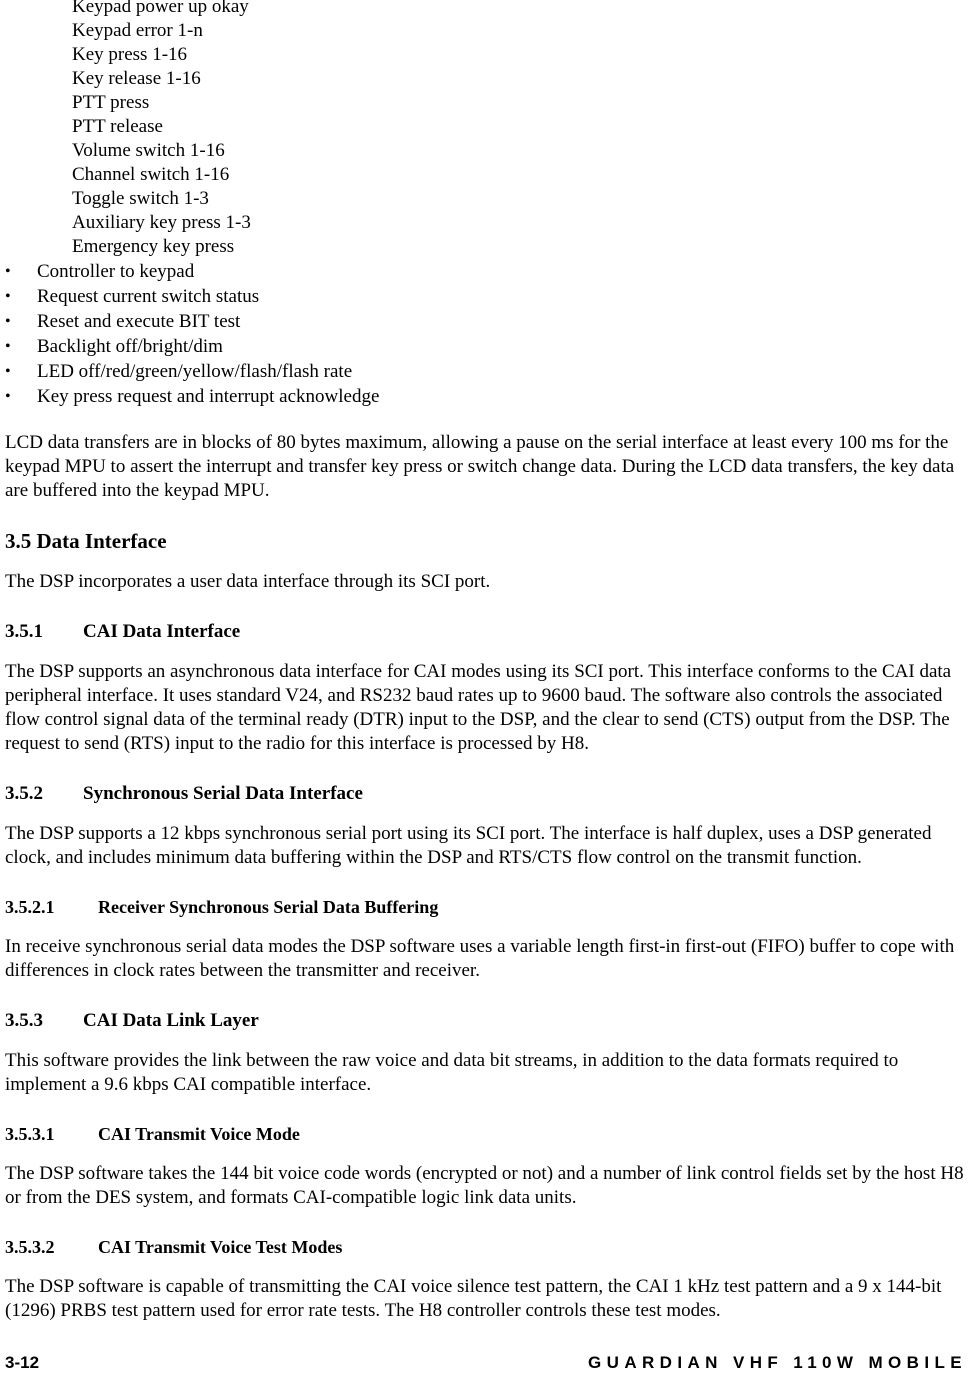  I want to click on heading-title: CAI Data Interface, so click(162, 631).